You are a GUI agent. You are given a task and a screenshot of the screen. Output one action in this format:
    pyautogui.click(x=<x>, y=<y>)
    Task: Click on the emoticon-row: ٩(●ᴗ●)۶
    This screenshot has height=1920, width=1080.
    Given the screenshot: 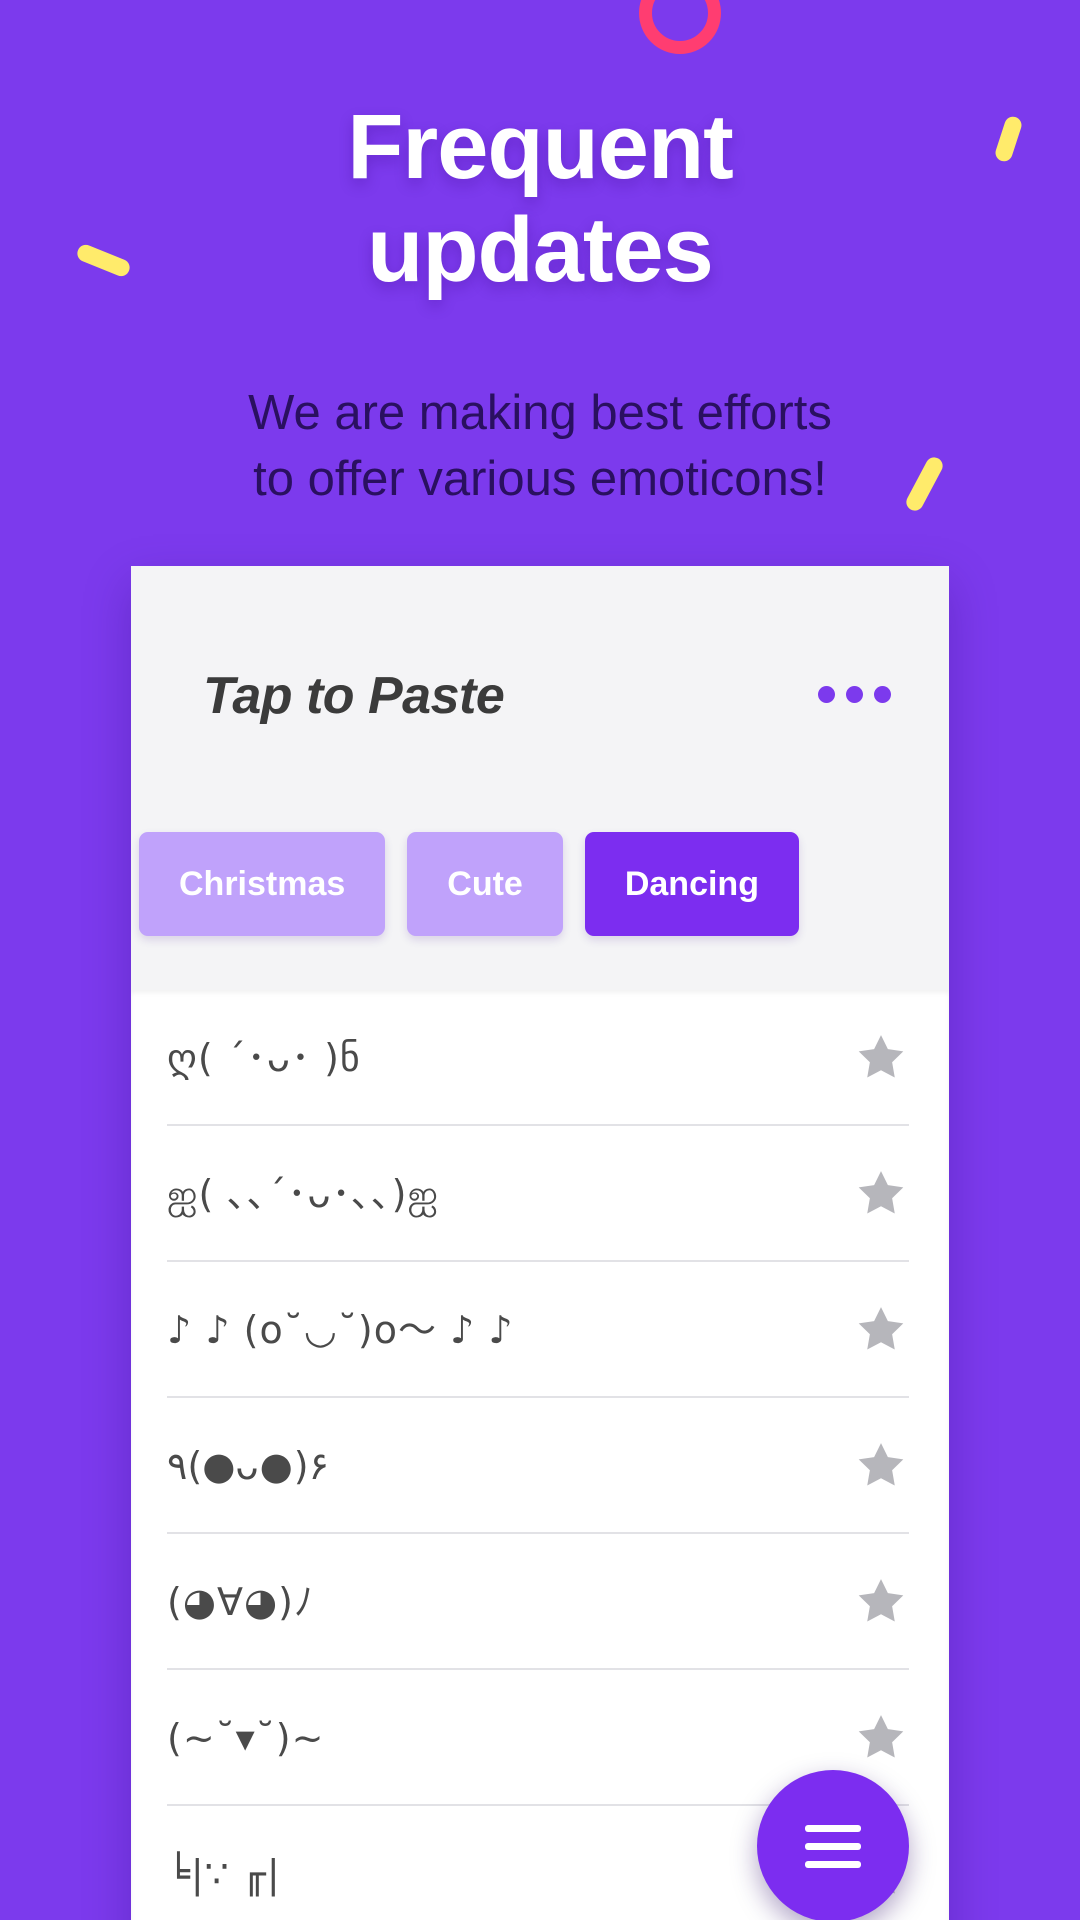 What is the action you would take?
    pyautogui.click(x=540, y=1466)
    